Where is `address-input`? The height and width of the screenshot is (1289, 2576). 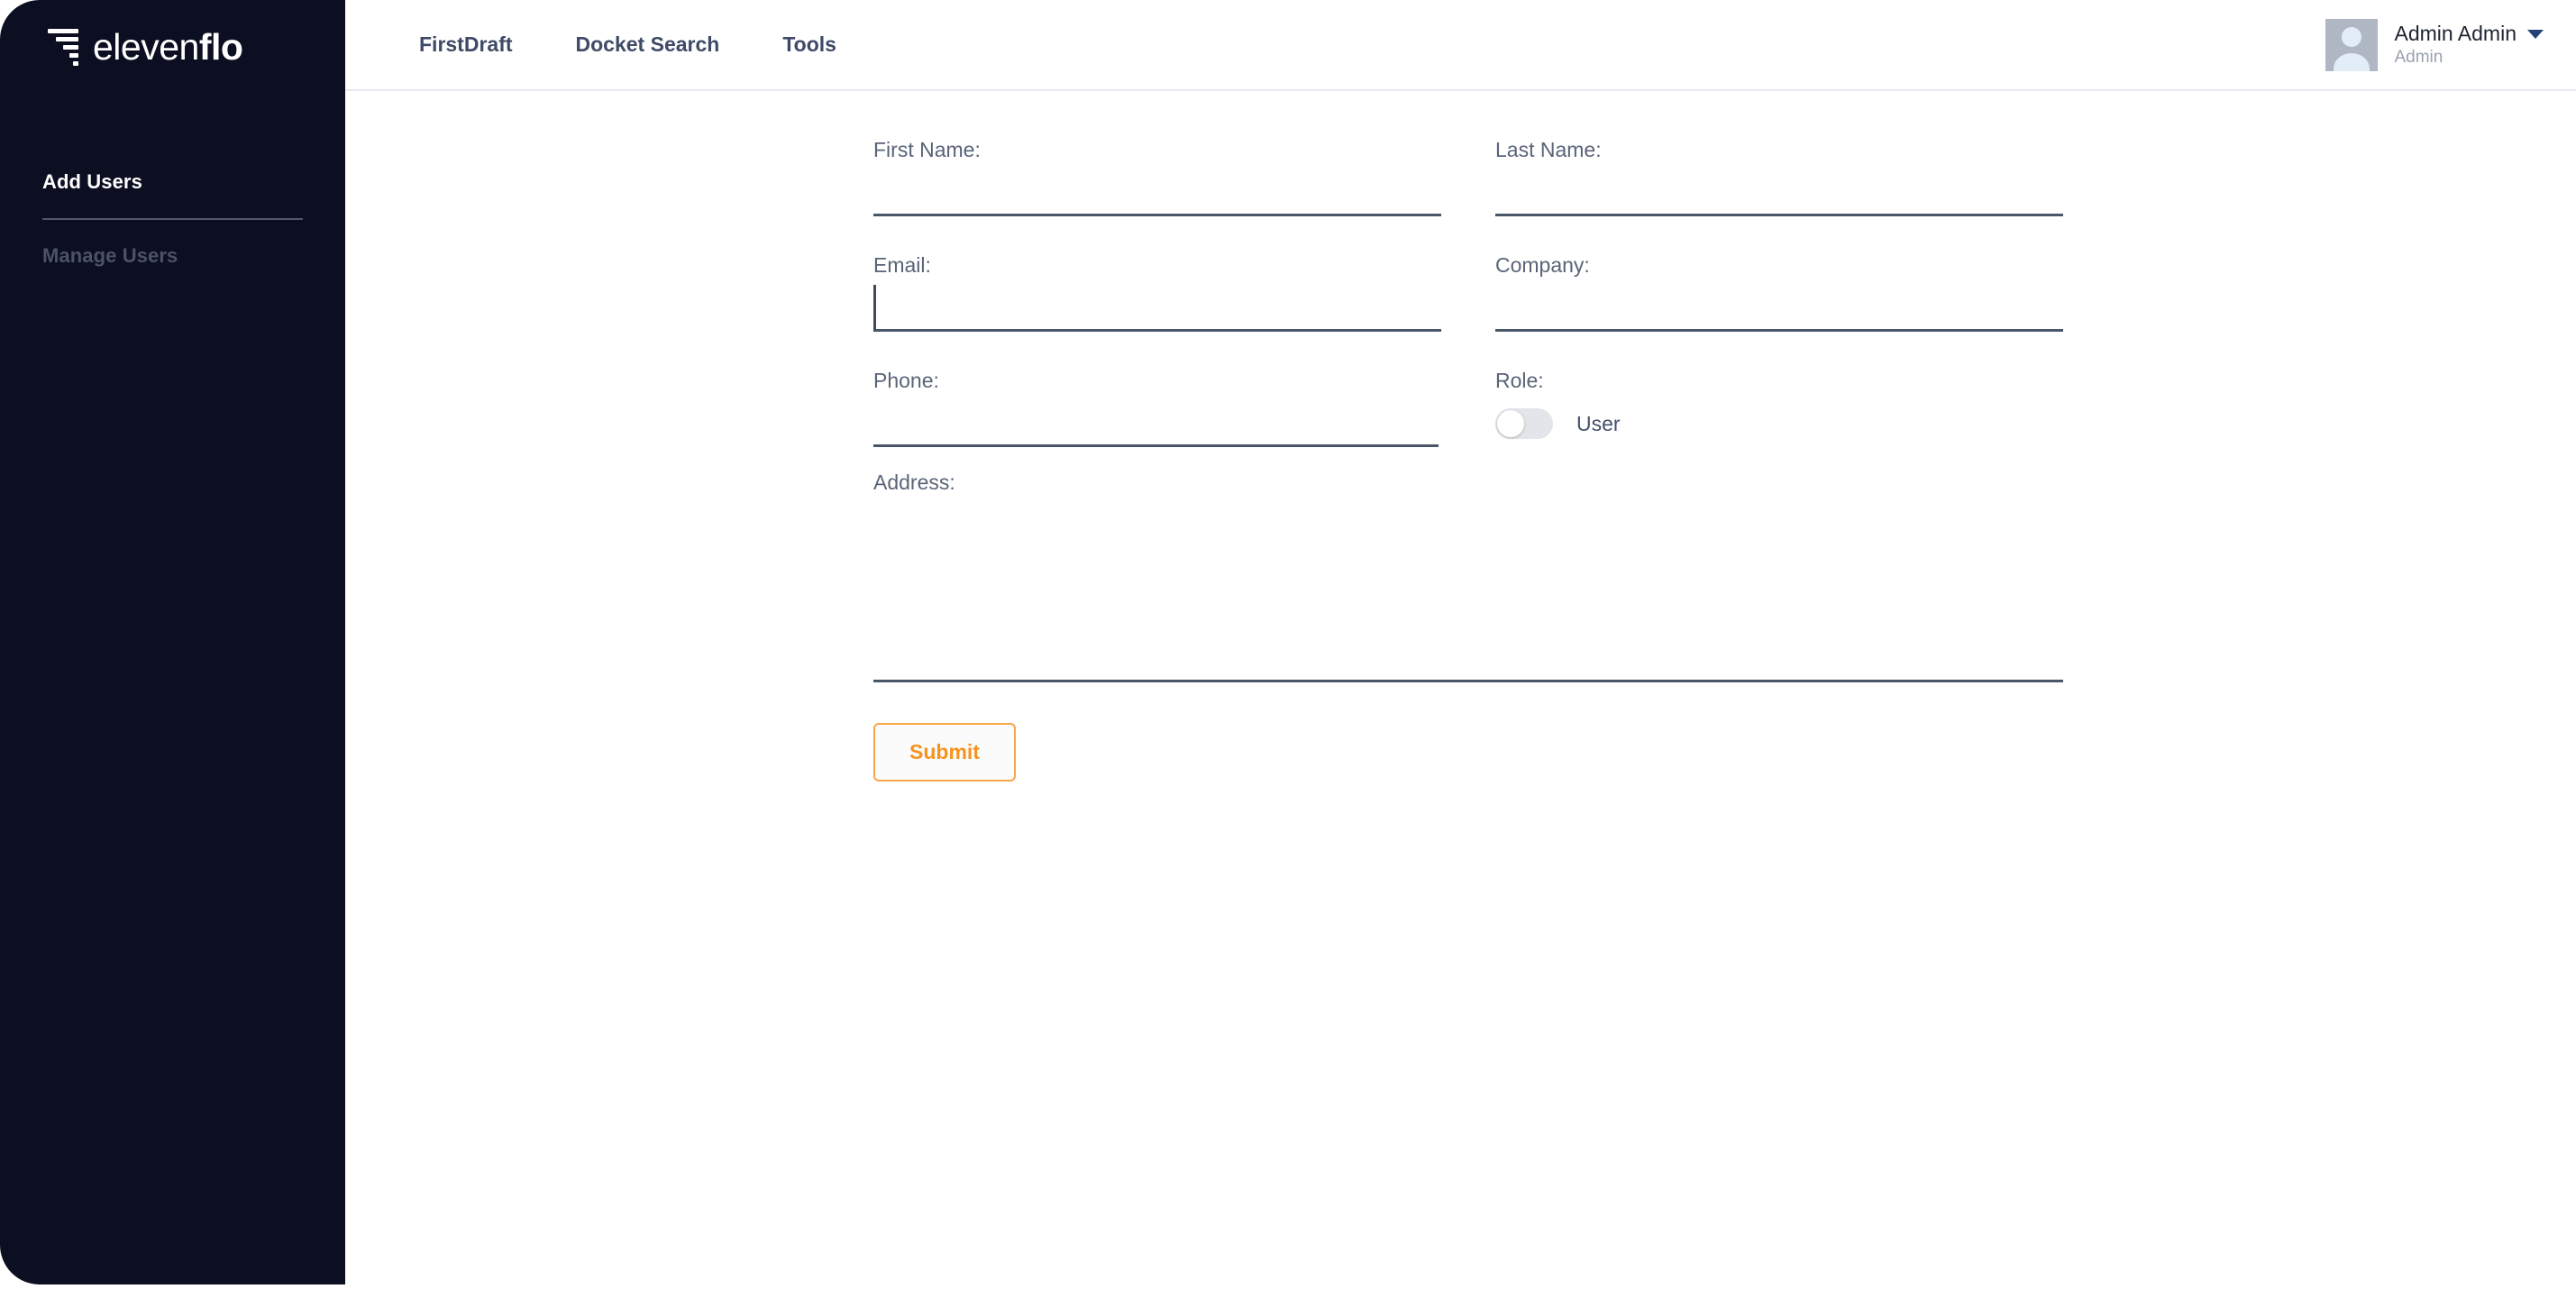 address-input is located at coordinates (1468, 592).